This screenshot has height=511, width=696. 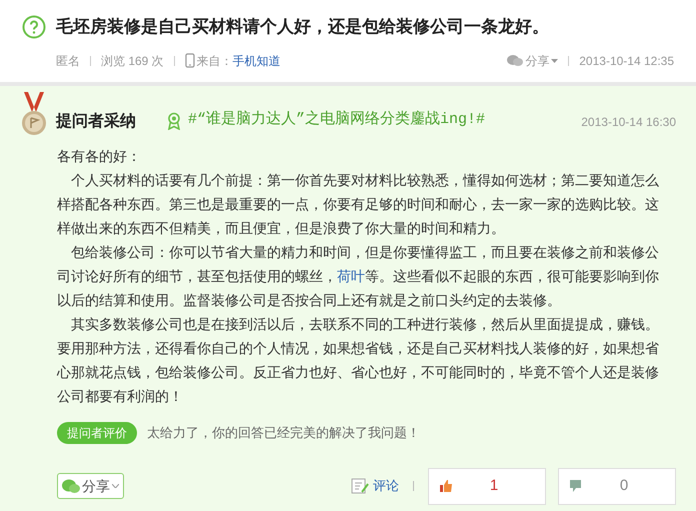 I want to click on answer-time: 2013-10-14 16:30, so click(x=628, y=122).